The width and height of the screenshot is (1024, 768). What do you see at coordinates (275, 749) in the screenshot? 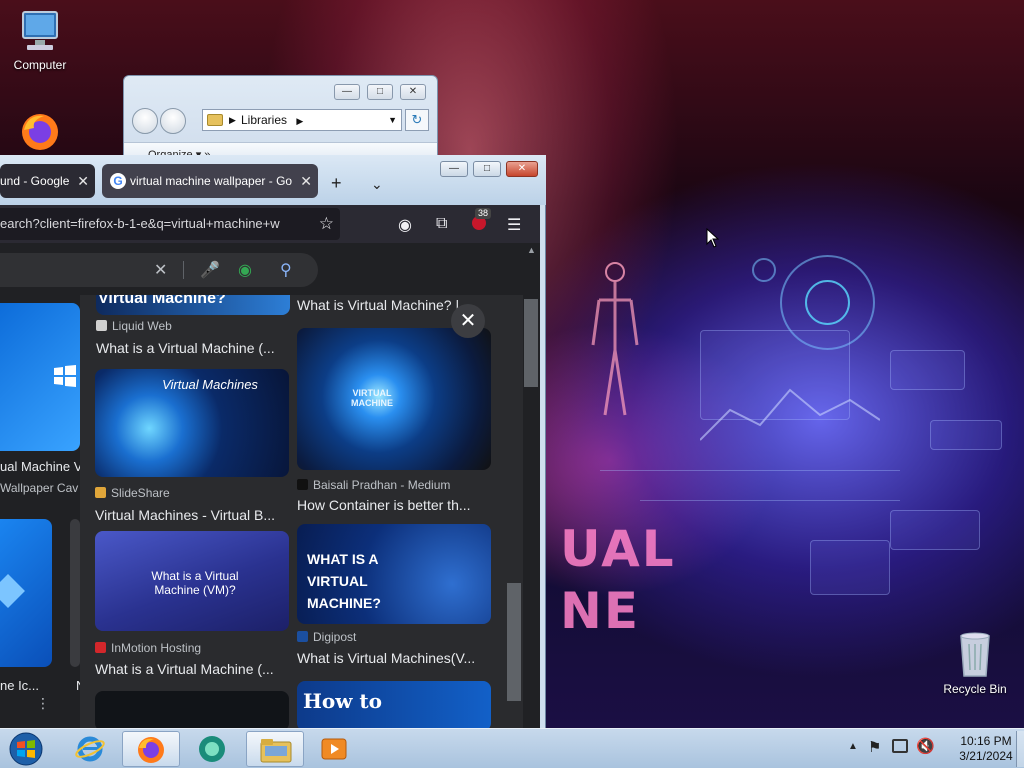
I see `taskbar-explorer` at bounding box center [275, 749].